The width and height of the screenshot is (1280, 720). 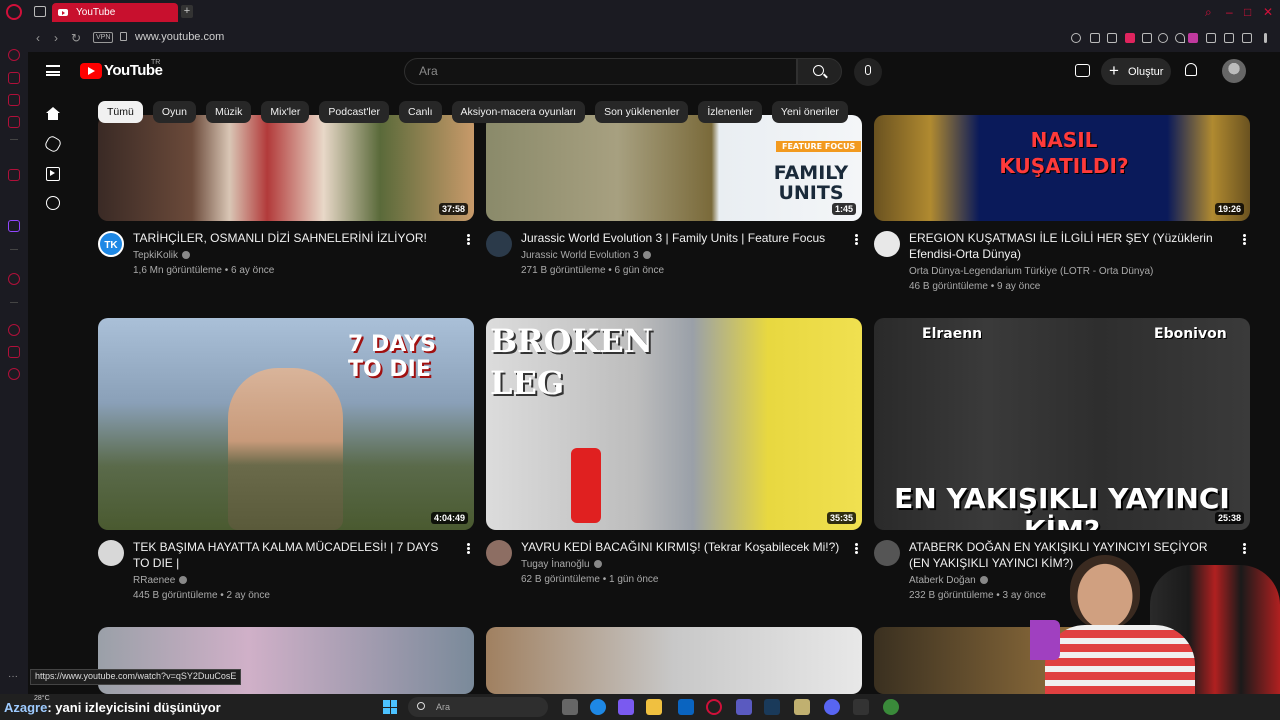 I want to click on home-icon, so click(x=53, y=113).